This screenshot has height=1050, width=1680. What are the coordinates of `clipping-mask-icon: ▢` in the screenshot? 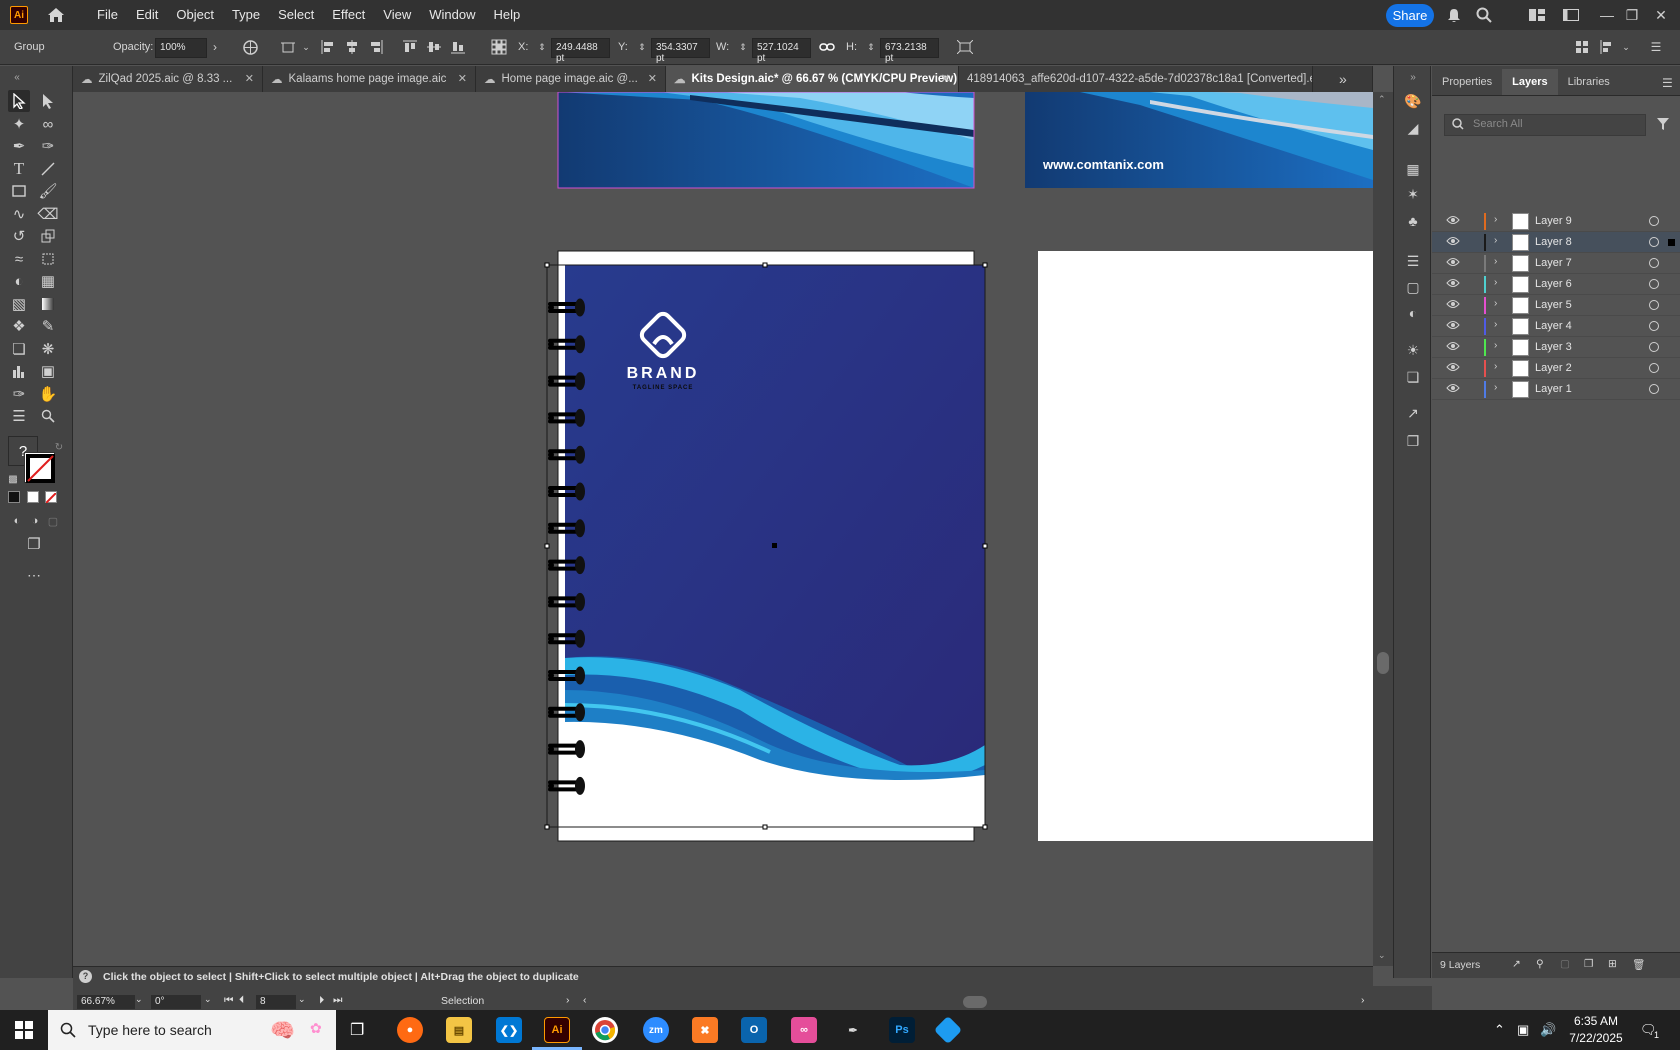 It's located at (1565, 964).